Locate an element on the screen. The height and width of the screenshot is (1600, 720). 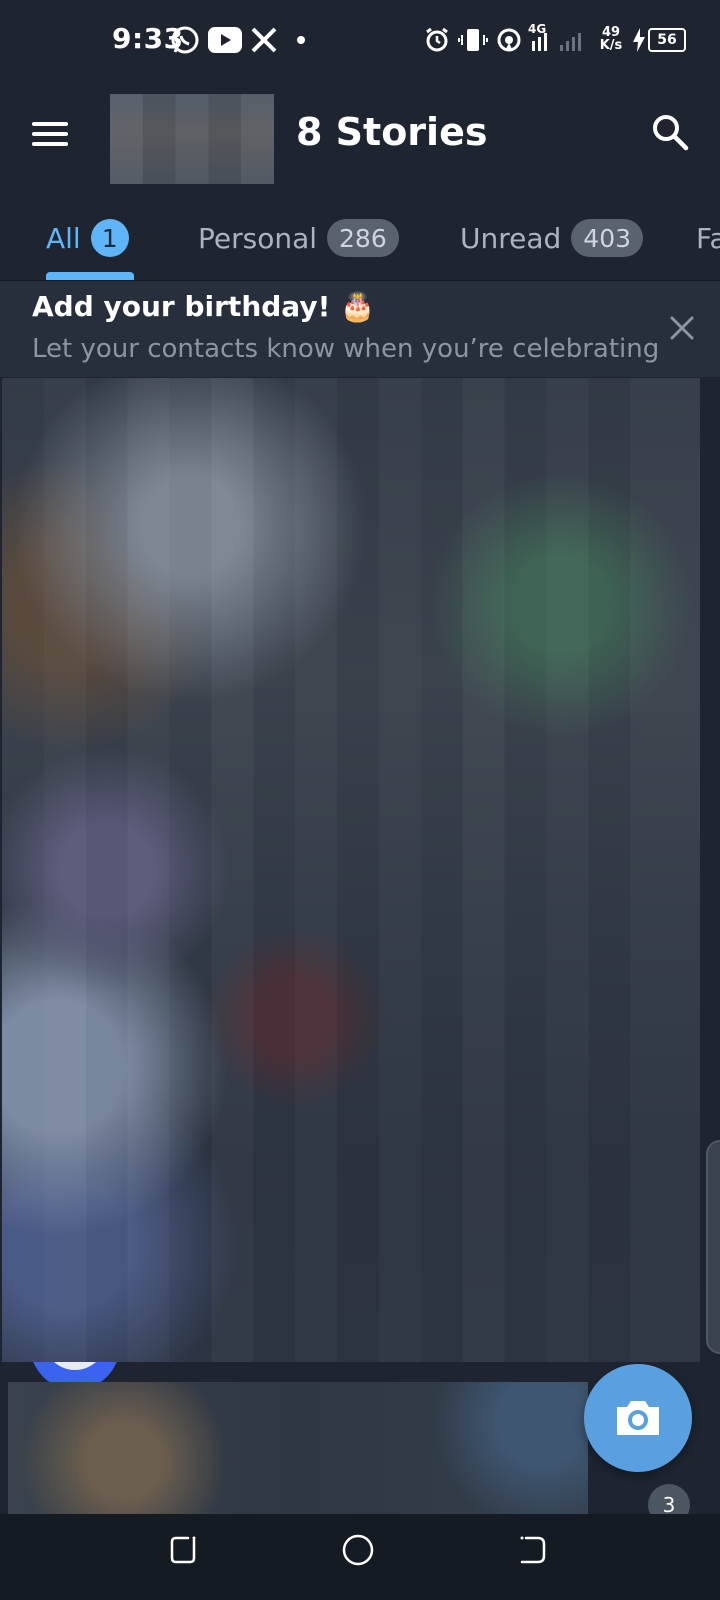
net-speed-unit: K/s is located at coordinates (611, 45).